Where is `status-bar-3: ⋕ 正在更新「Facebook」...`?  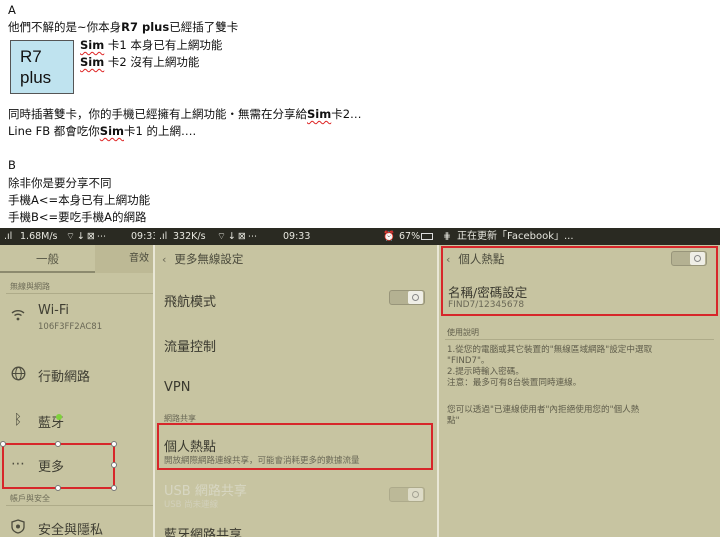
status-bar-3: ⋕ 正在更新「Facebook」... is located at coordinates (579, 236).